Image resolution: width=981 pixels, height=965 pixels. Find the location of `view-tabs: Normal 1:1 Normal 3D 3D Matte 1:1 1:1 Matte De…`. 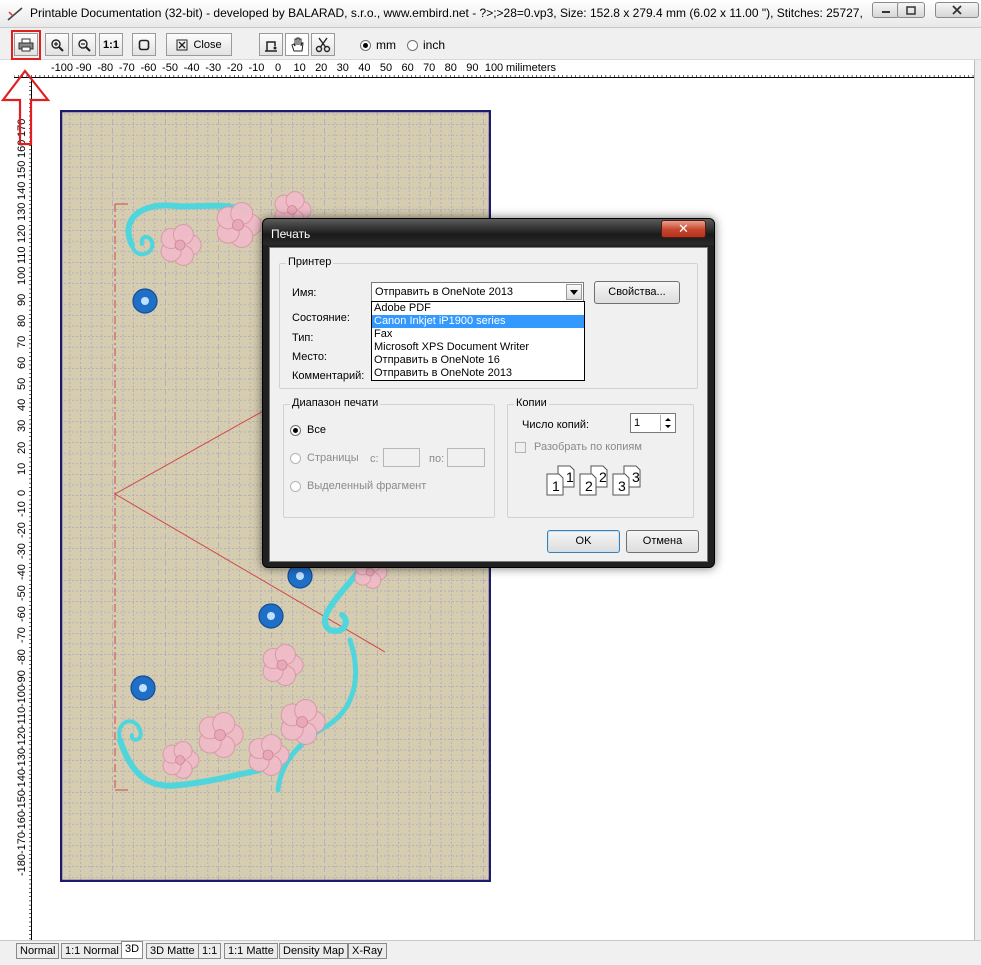

view-tabs: Normal 1:1 Normal 3D 3D Matte 1:1 1:1 Matte De… is located at coordinates (490, 952).